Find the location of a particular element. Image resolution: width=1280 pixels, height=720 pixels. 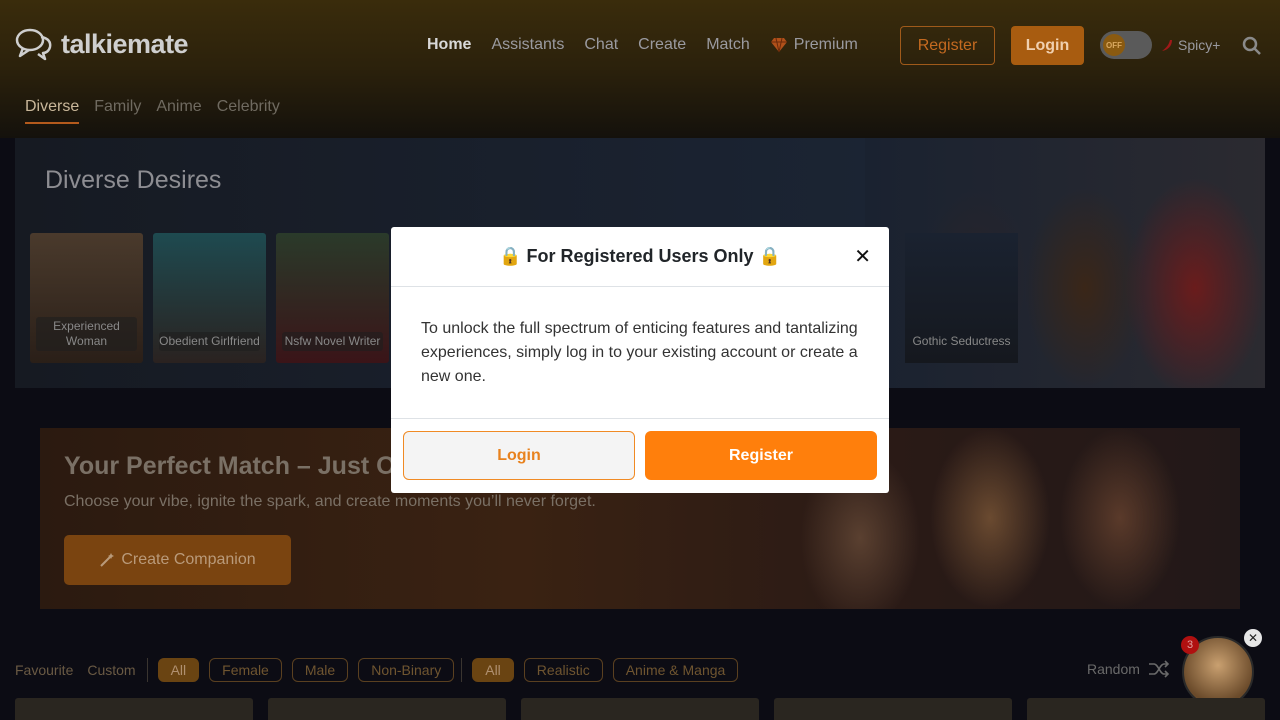

modal-header: 🔒 For Registered Users Only 🔒 ✕ is located at coordinates (640, 257).